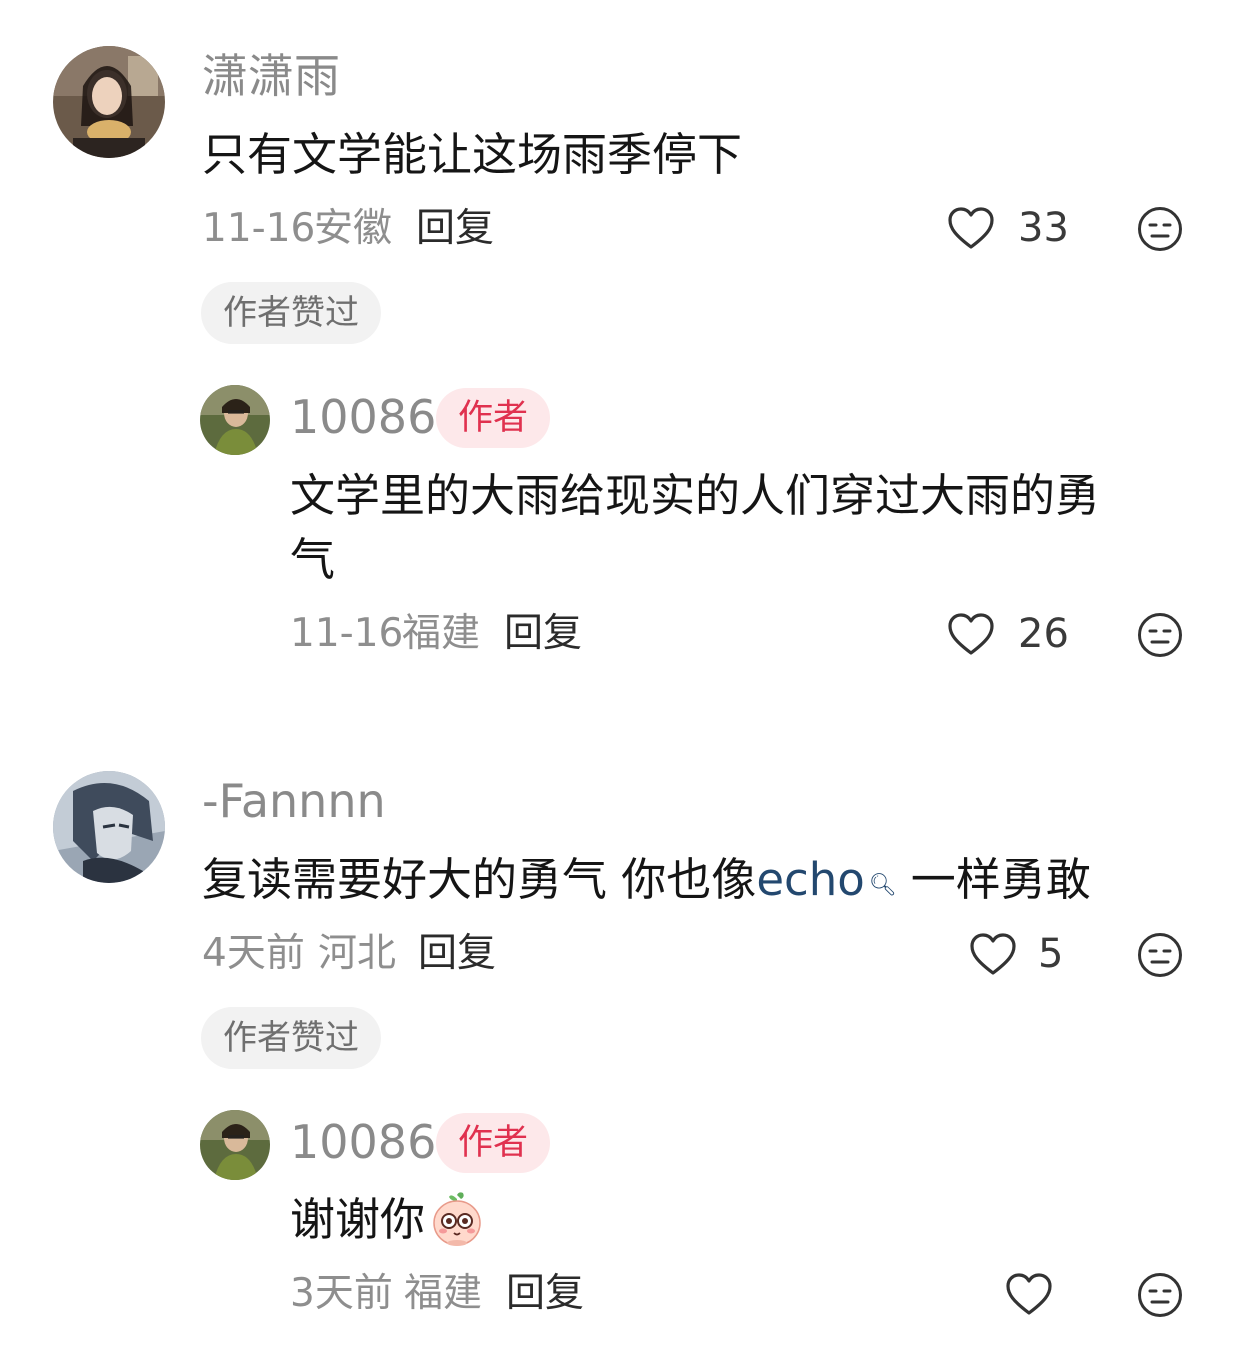 This screenshot has height=1347, width=1260. Describe the element at coordinates (1043, 634) in the screenshot. I see `like-count: 26` at that location.